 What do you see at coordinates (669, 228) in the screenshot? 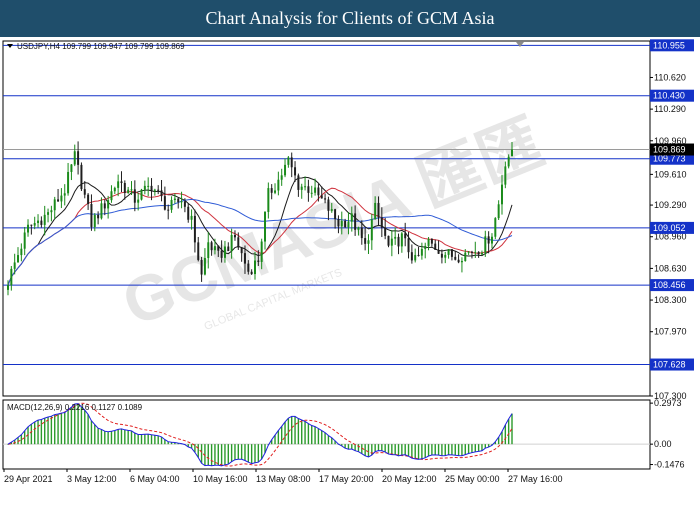
I see `level-label: 109.052` at bounding box center [669, 228].